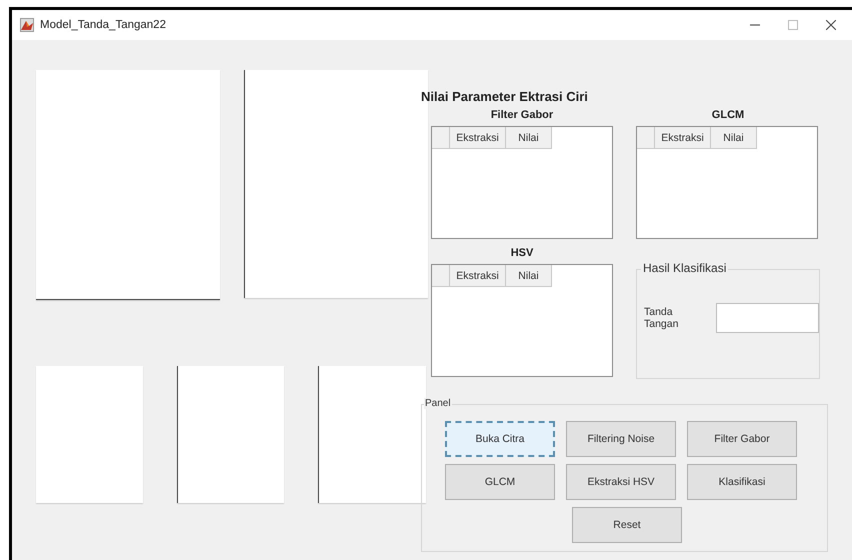 Image resolution: width=852 pixels, height=560 pixels. What do you see at coordinates (662, 318) in the screenshot?
I see `field-label: Tanda Tangan` at bounding box center [662, 318].